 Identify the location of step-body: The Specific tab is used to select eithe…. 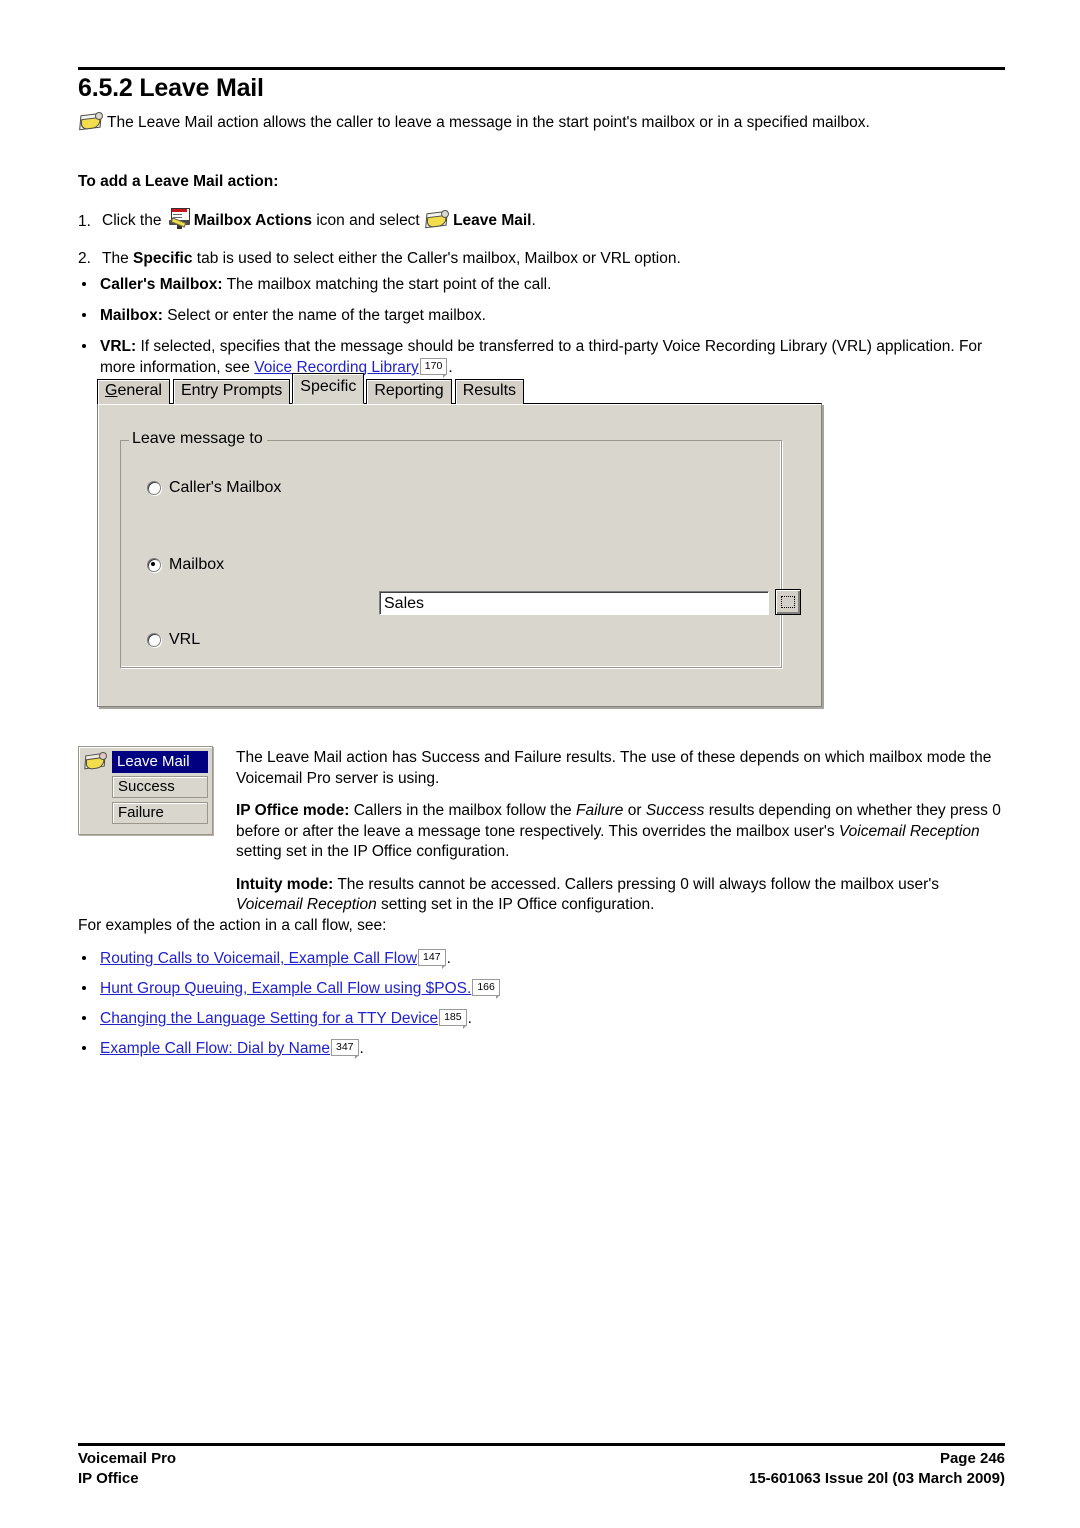
(555, 256).